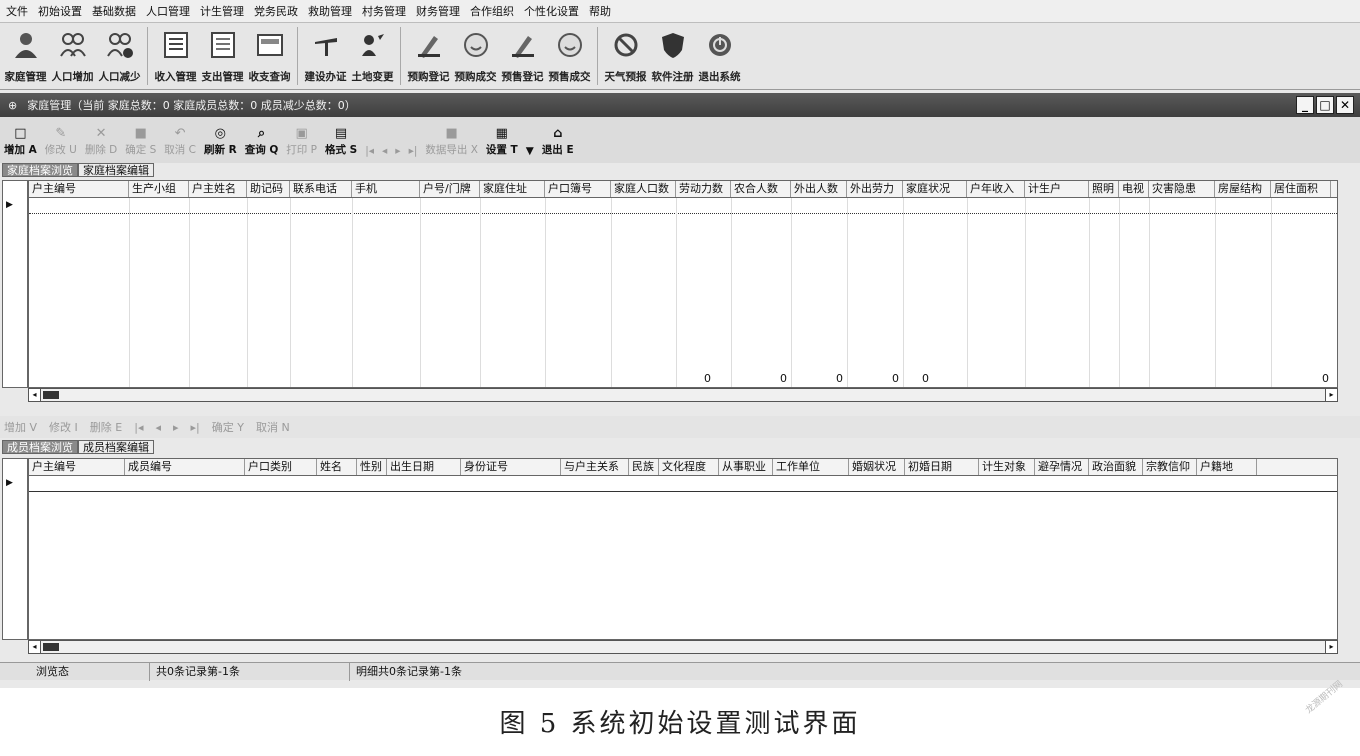 This screenshot has width=1360, height=756. I want to click on col-phone: 联系电话, so click(321, 189).